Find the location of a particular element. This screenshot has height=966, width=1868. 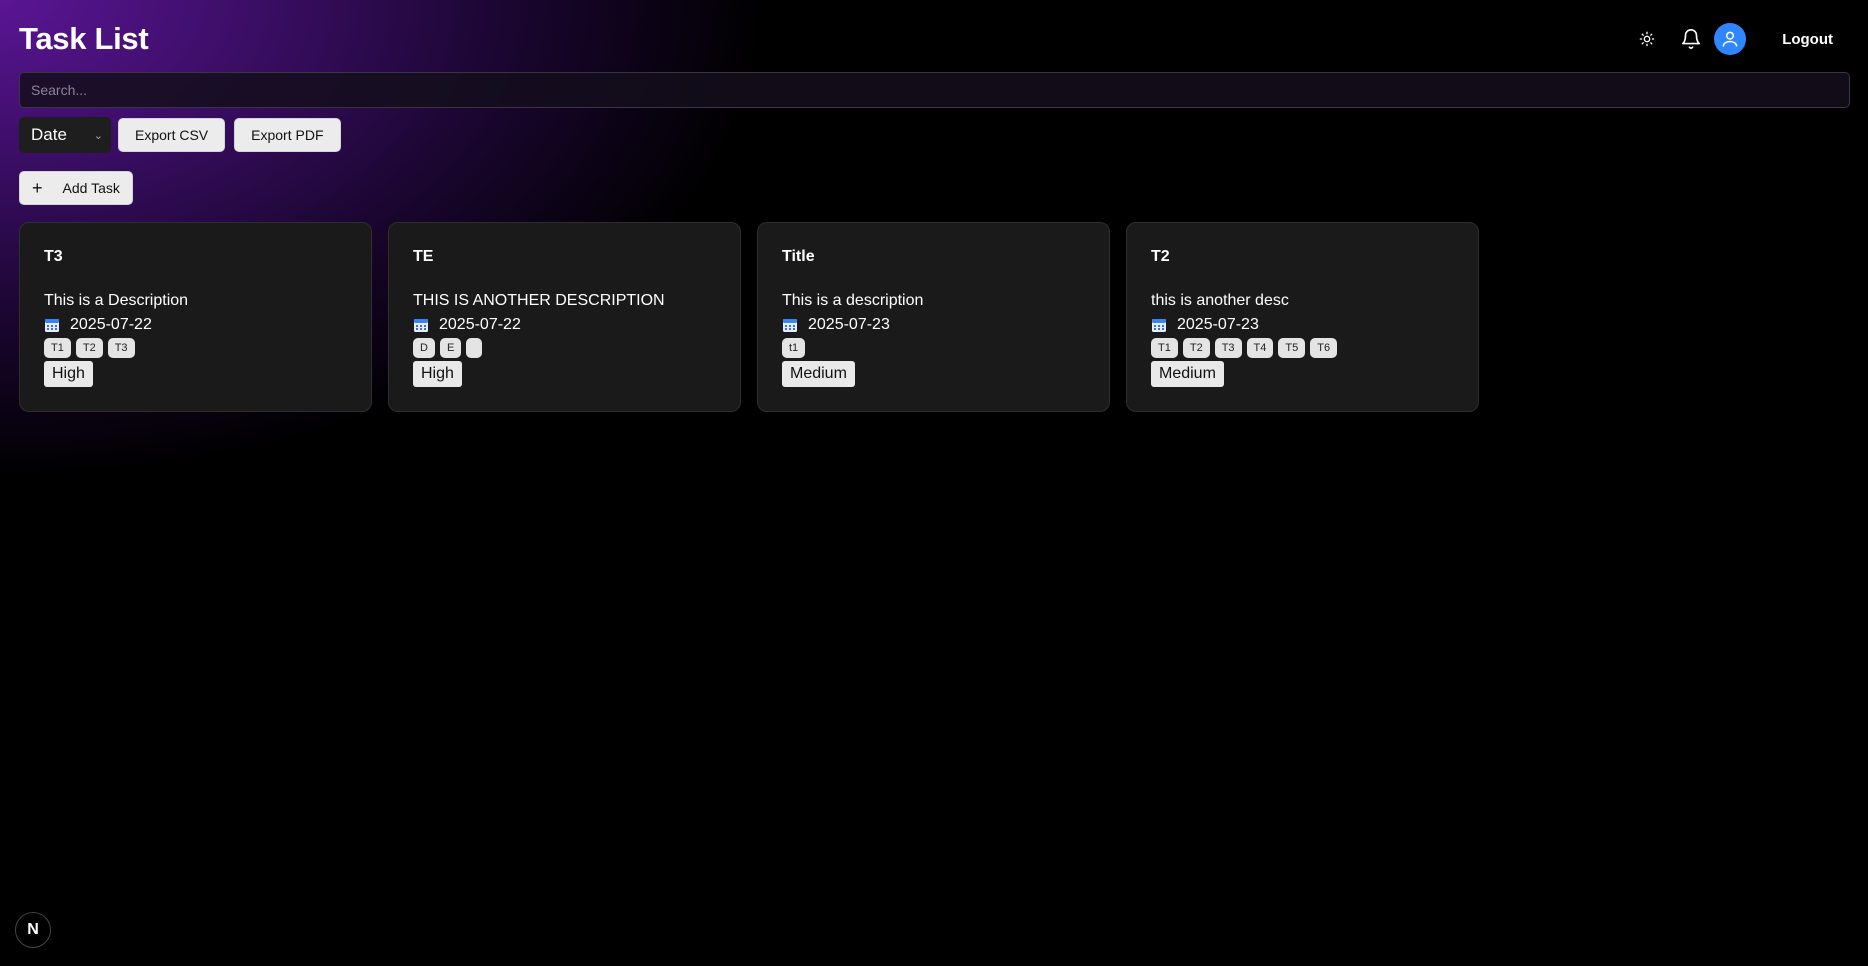

sort-select-value: Date is located at coordinates (49, 134).